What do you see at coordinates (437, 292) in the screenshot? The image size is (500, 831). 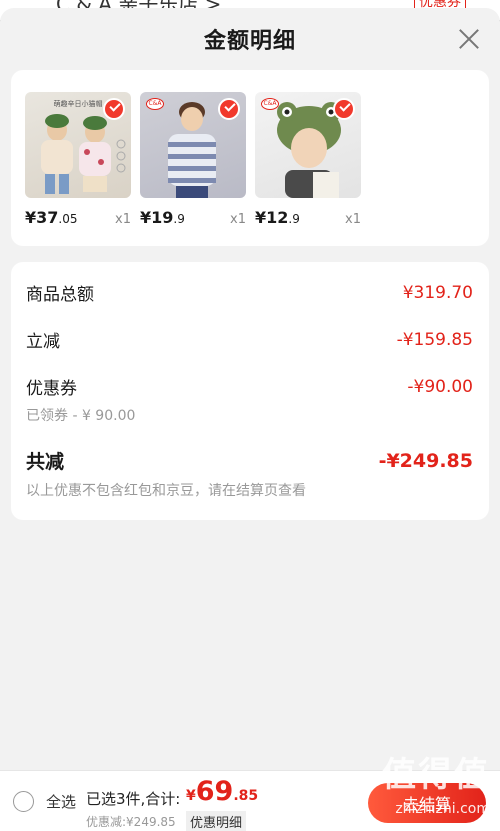 I see `total-value: ¥319.70` at bounding box center [437, 292].